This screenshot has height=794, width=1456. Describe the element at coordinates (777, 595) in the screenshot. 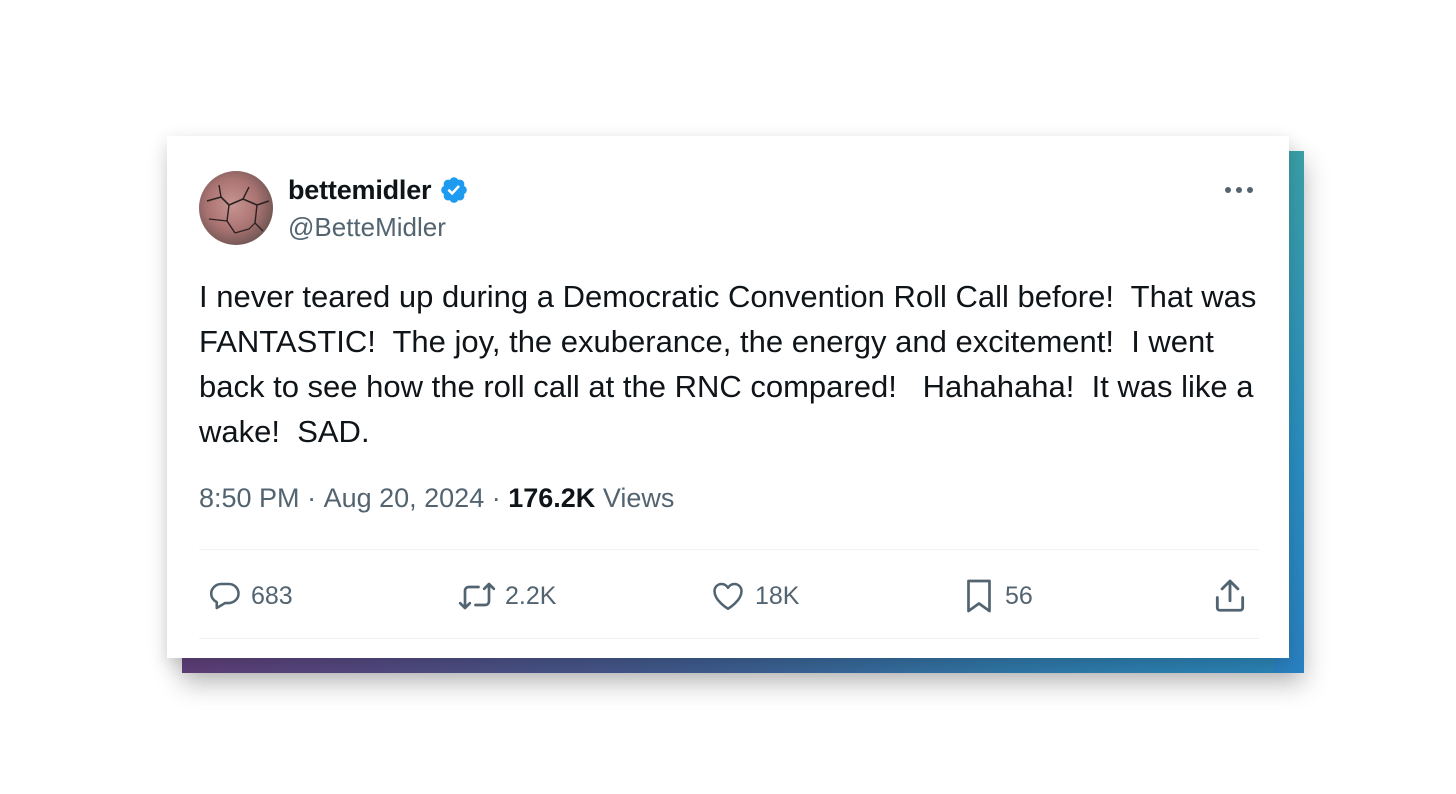

I see `like-count: 18K` at that location.